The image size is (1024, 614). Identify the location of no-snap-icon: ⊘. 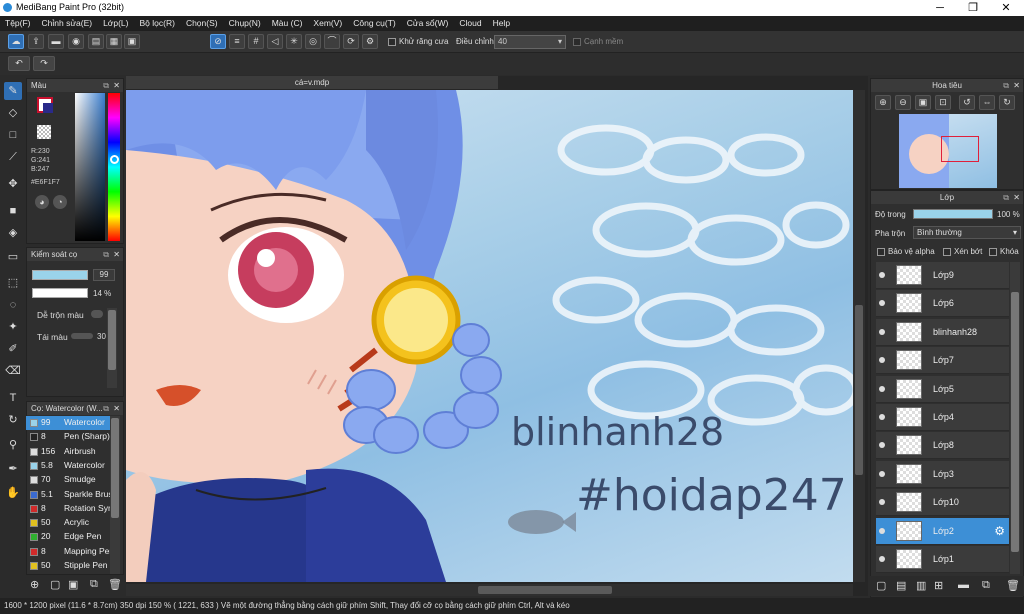
(218, 41).